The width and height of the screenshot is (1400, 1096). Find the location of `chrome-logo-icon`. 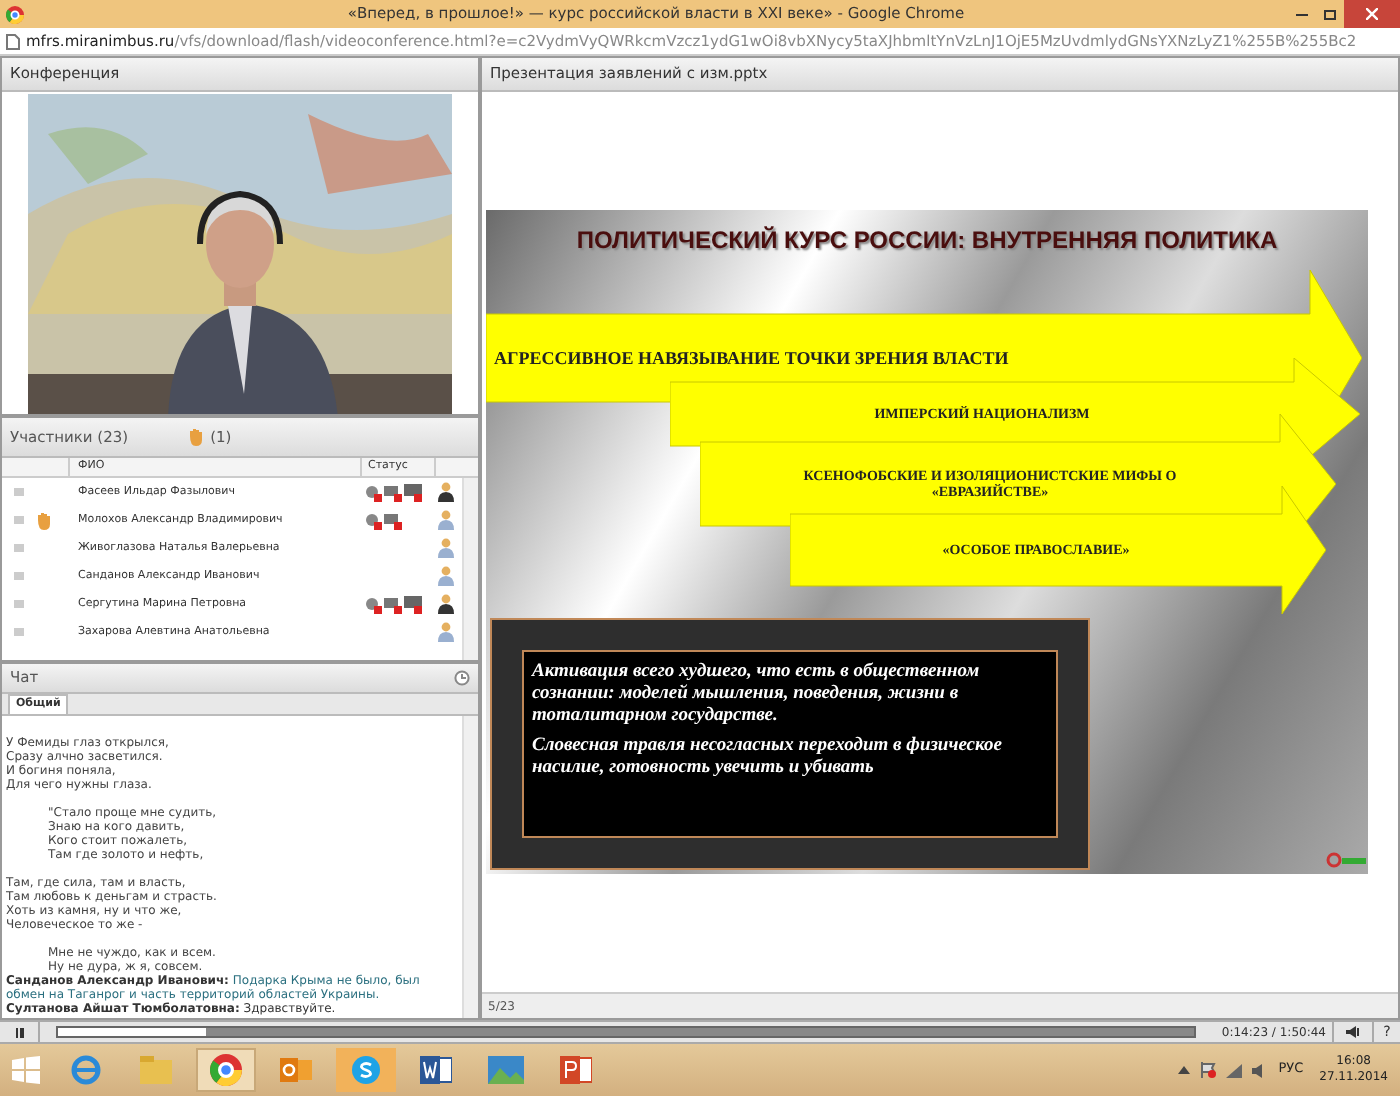

chrome-logo-icon is located at coordinates (15, 14).